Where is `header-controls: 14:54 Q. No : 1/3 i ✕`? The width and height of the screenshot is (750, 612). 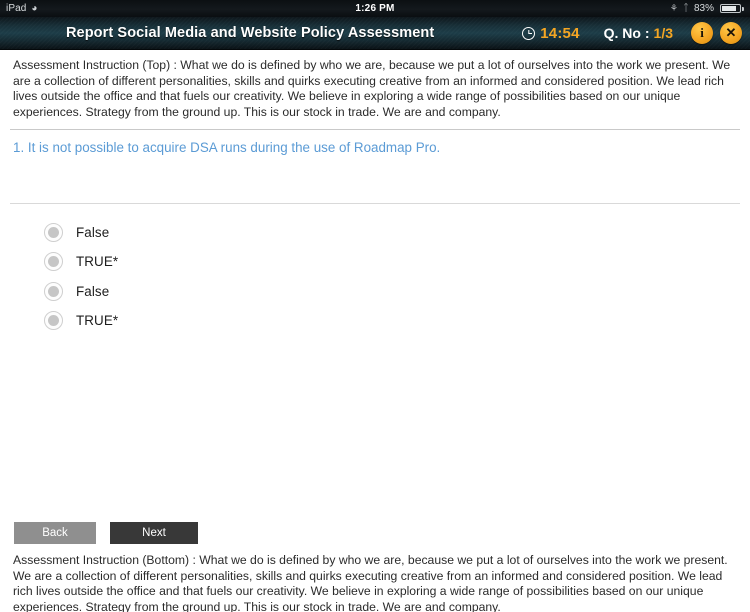
header-controls: 14:54 Q. No : 1/3 i ✕ is located at coordinates (621, 33).